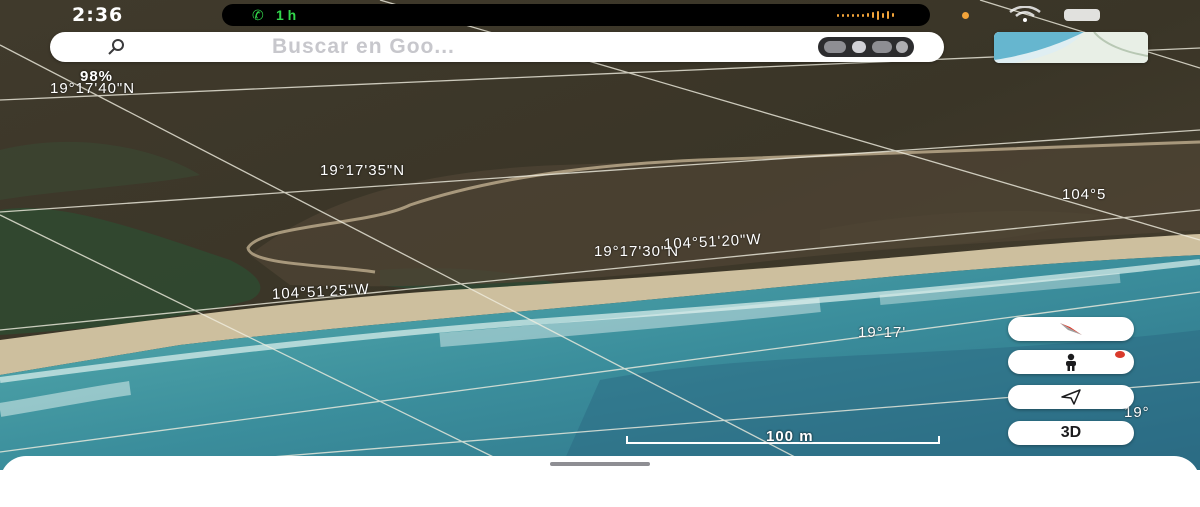 The image size is (1200, 507). What do you see at coordinates (1025, 14) in the screenshot?
I see `wifi-icon` at bounding box center [1025, 14].